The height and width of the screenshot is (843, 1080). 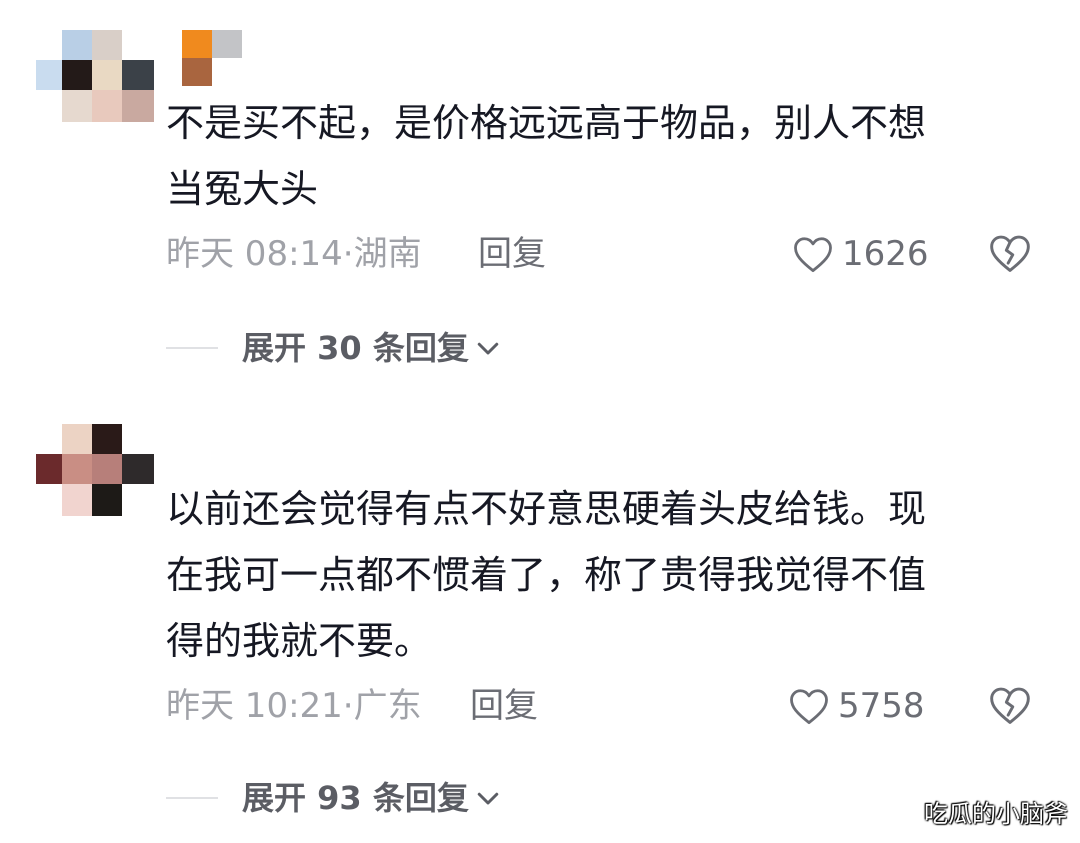 I want to click on expand-replies-button: 展开 93 条回复, so click(x=334, y=798).